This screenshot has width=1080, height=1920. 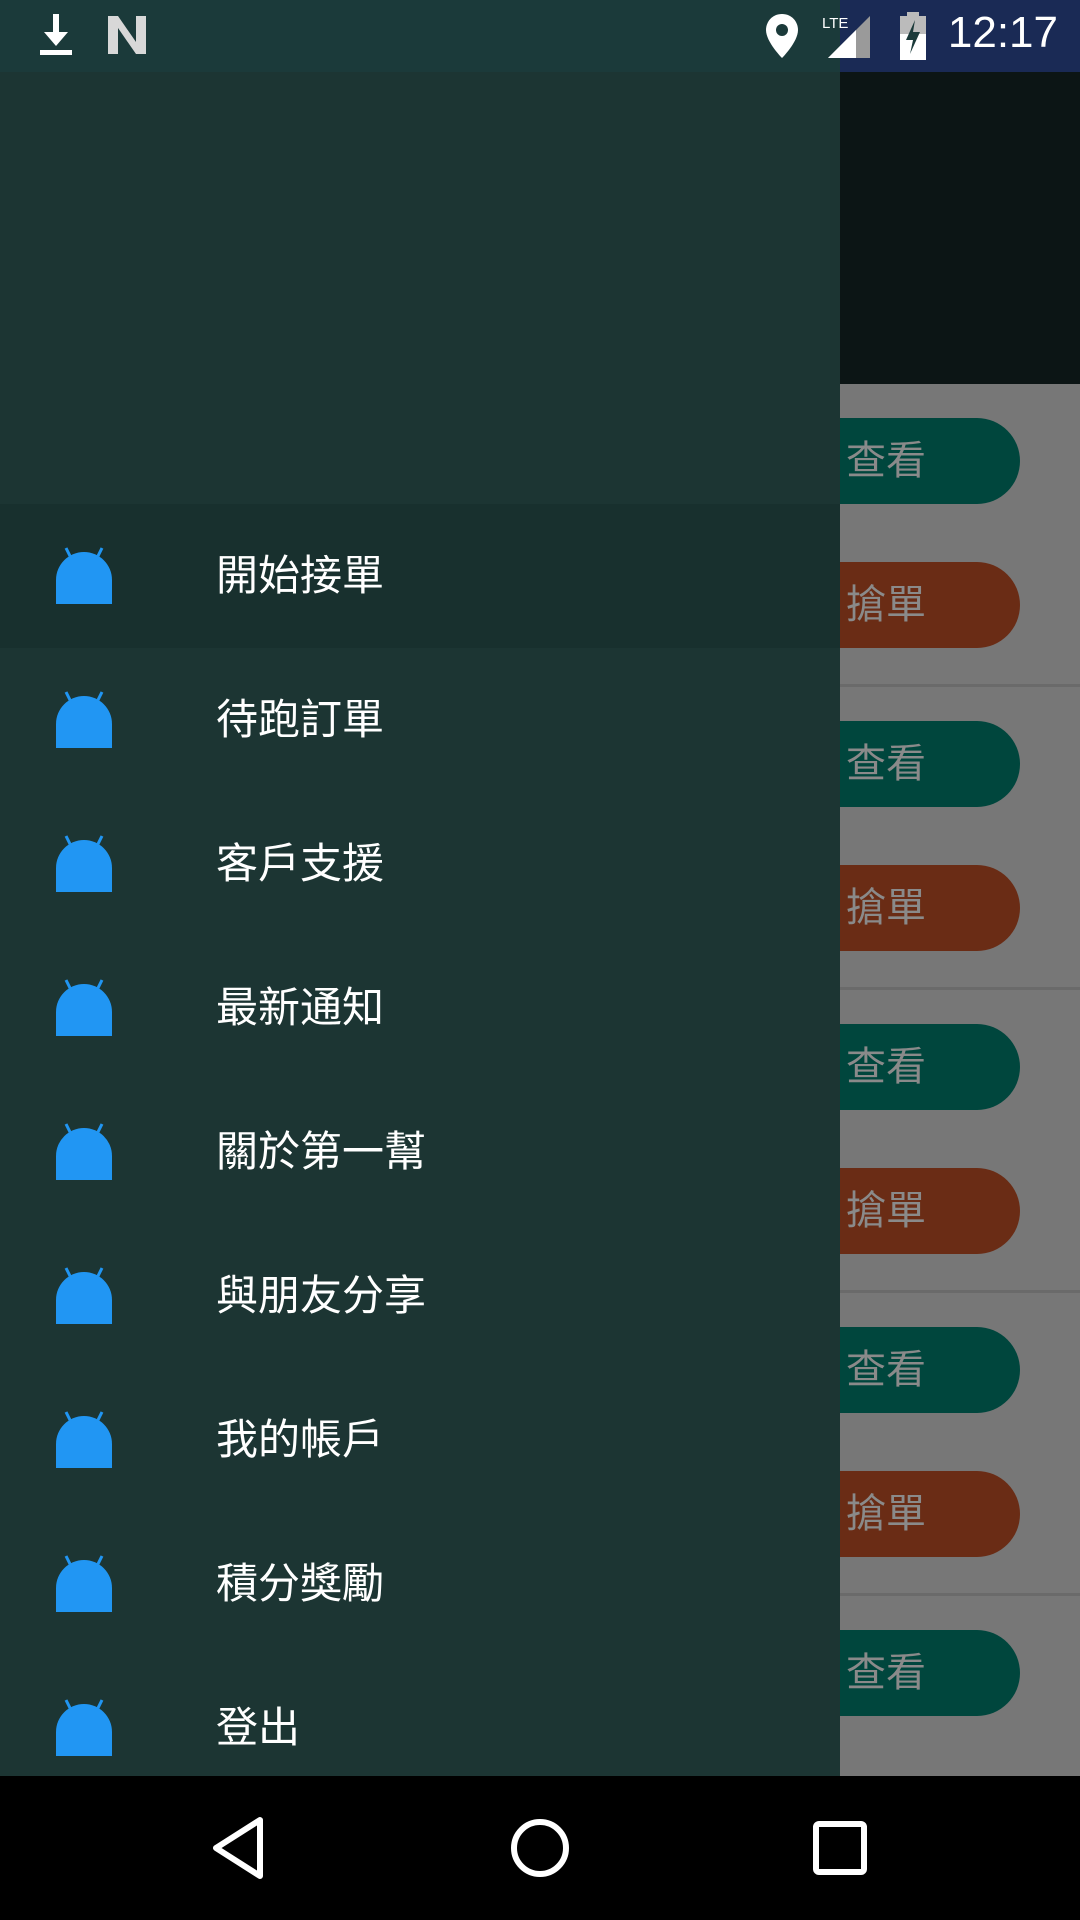 I want to click on location-icon, so click(x=782, y=36).